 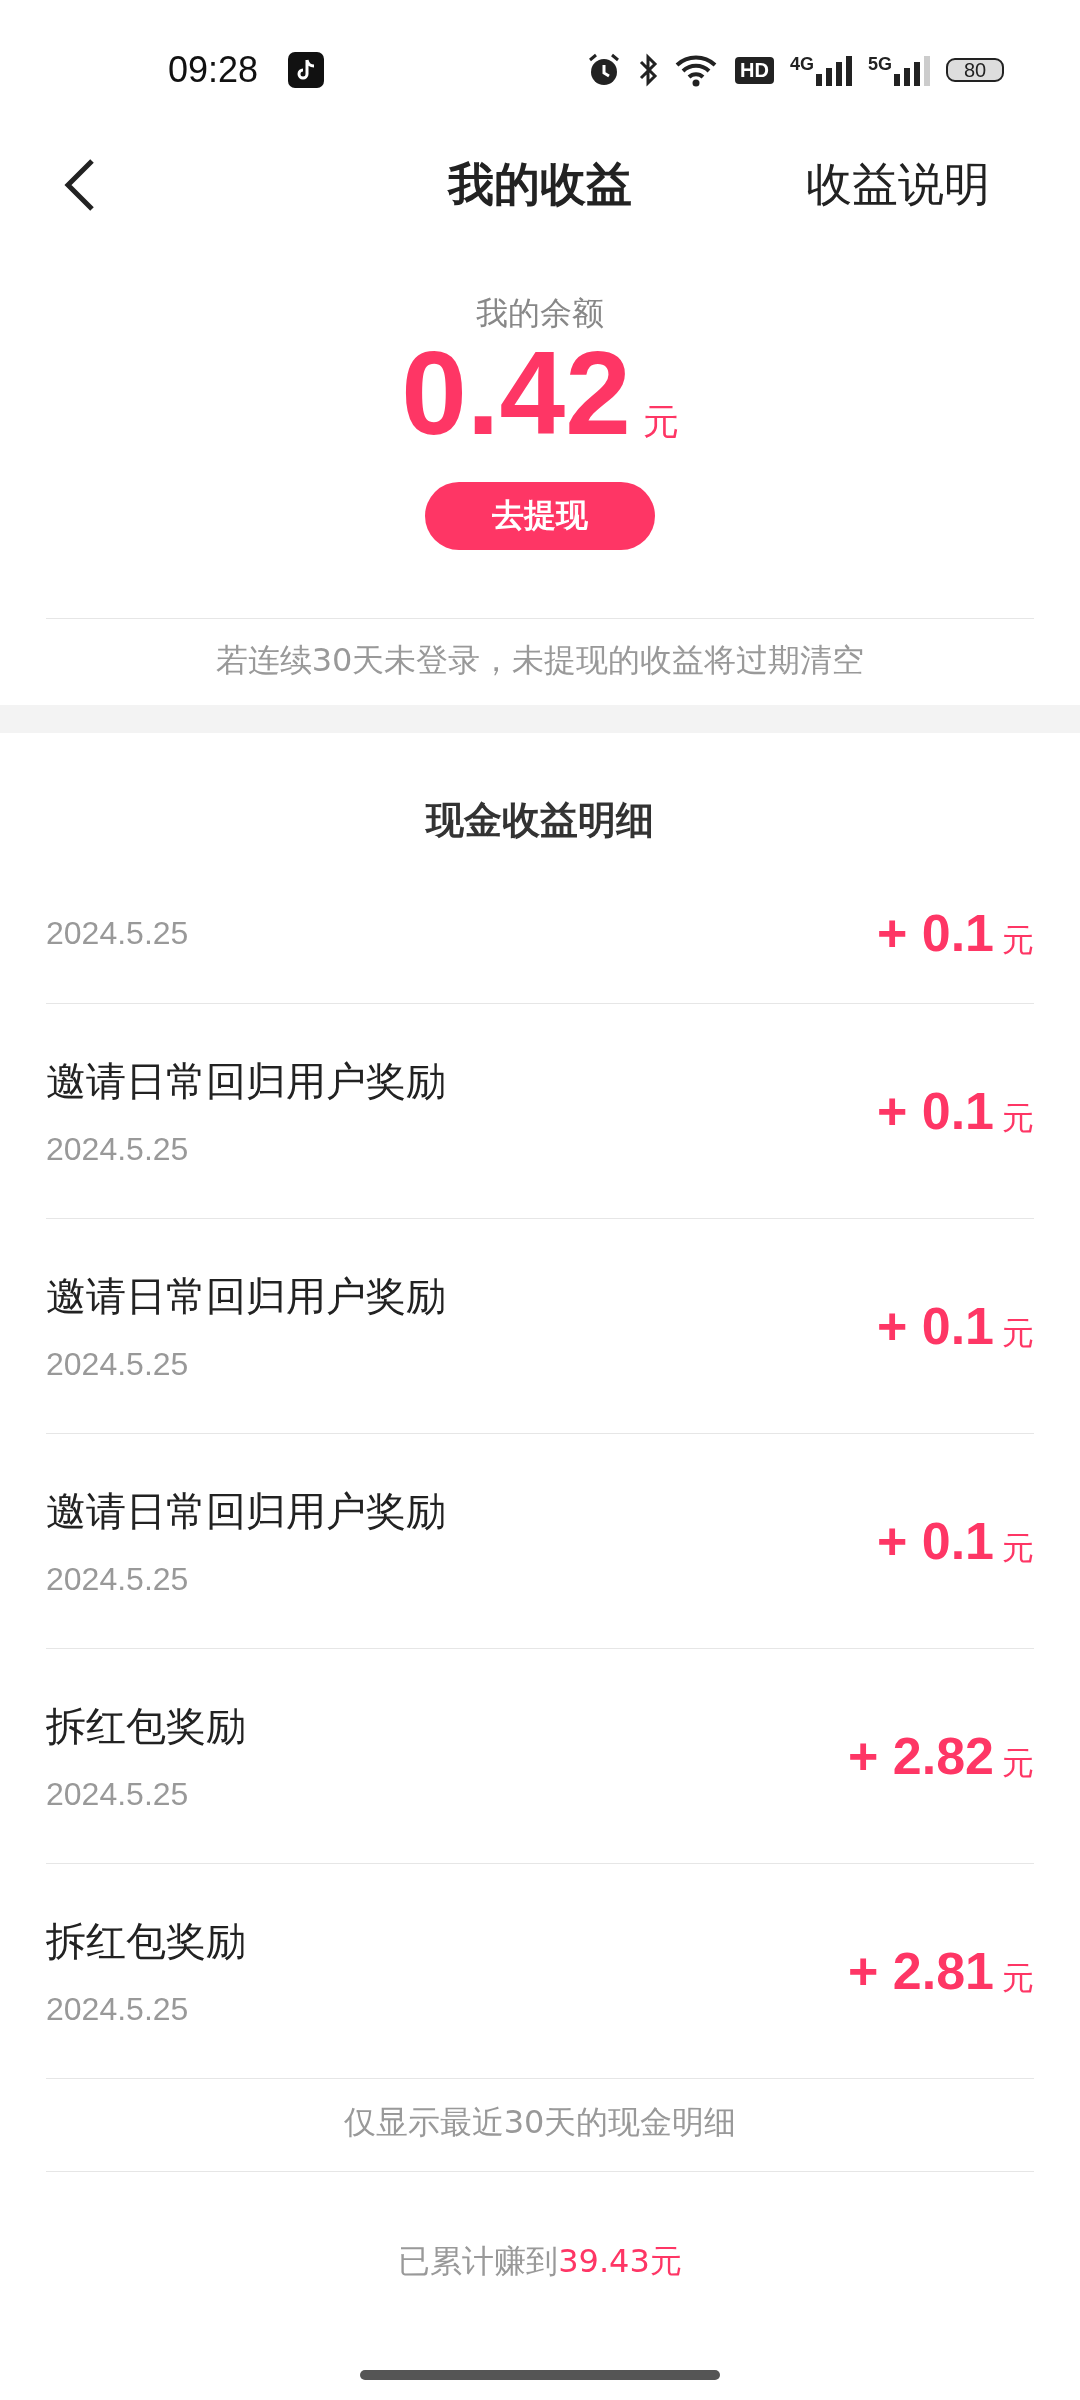 I want to click on earning-amount: + 2.81, so click(x=920, y=1970).